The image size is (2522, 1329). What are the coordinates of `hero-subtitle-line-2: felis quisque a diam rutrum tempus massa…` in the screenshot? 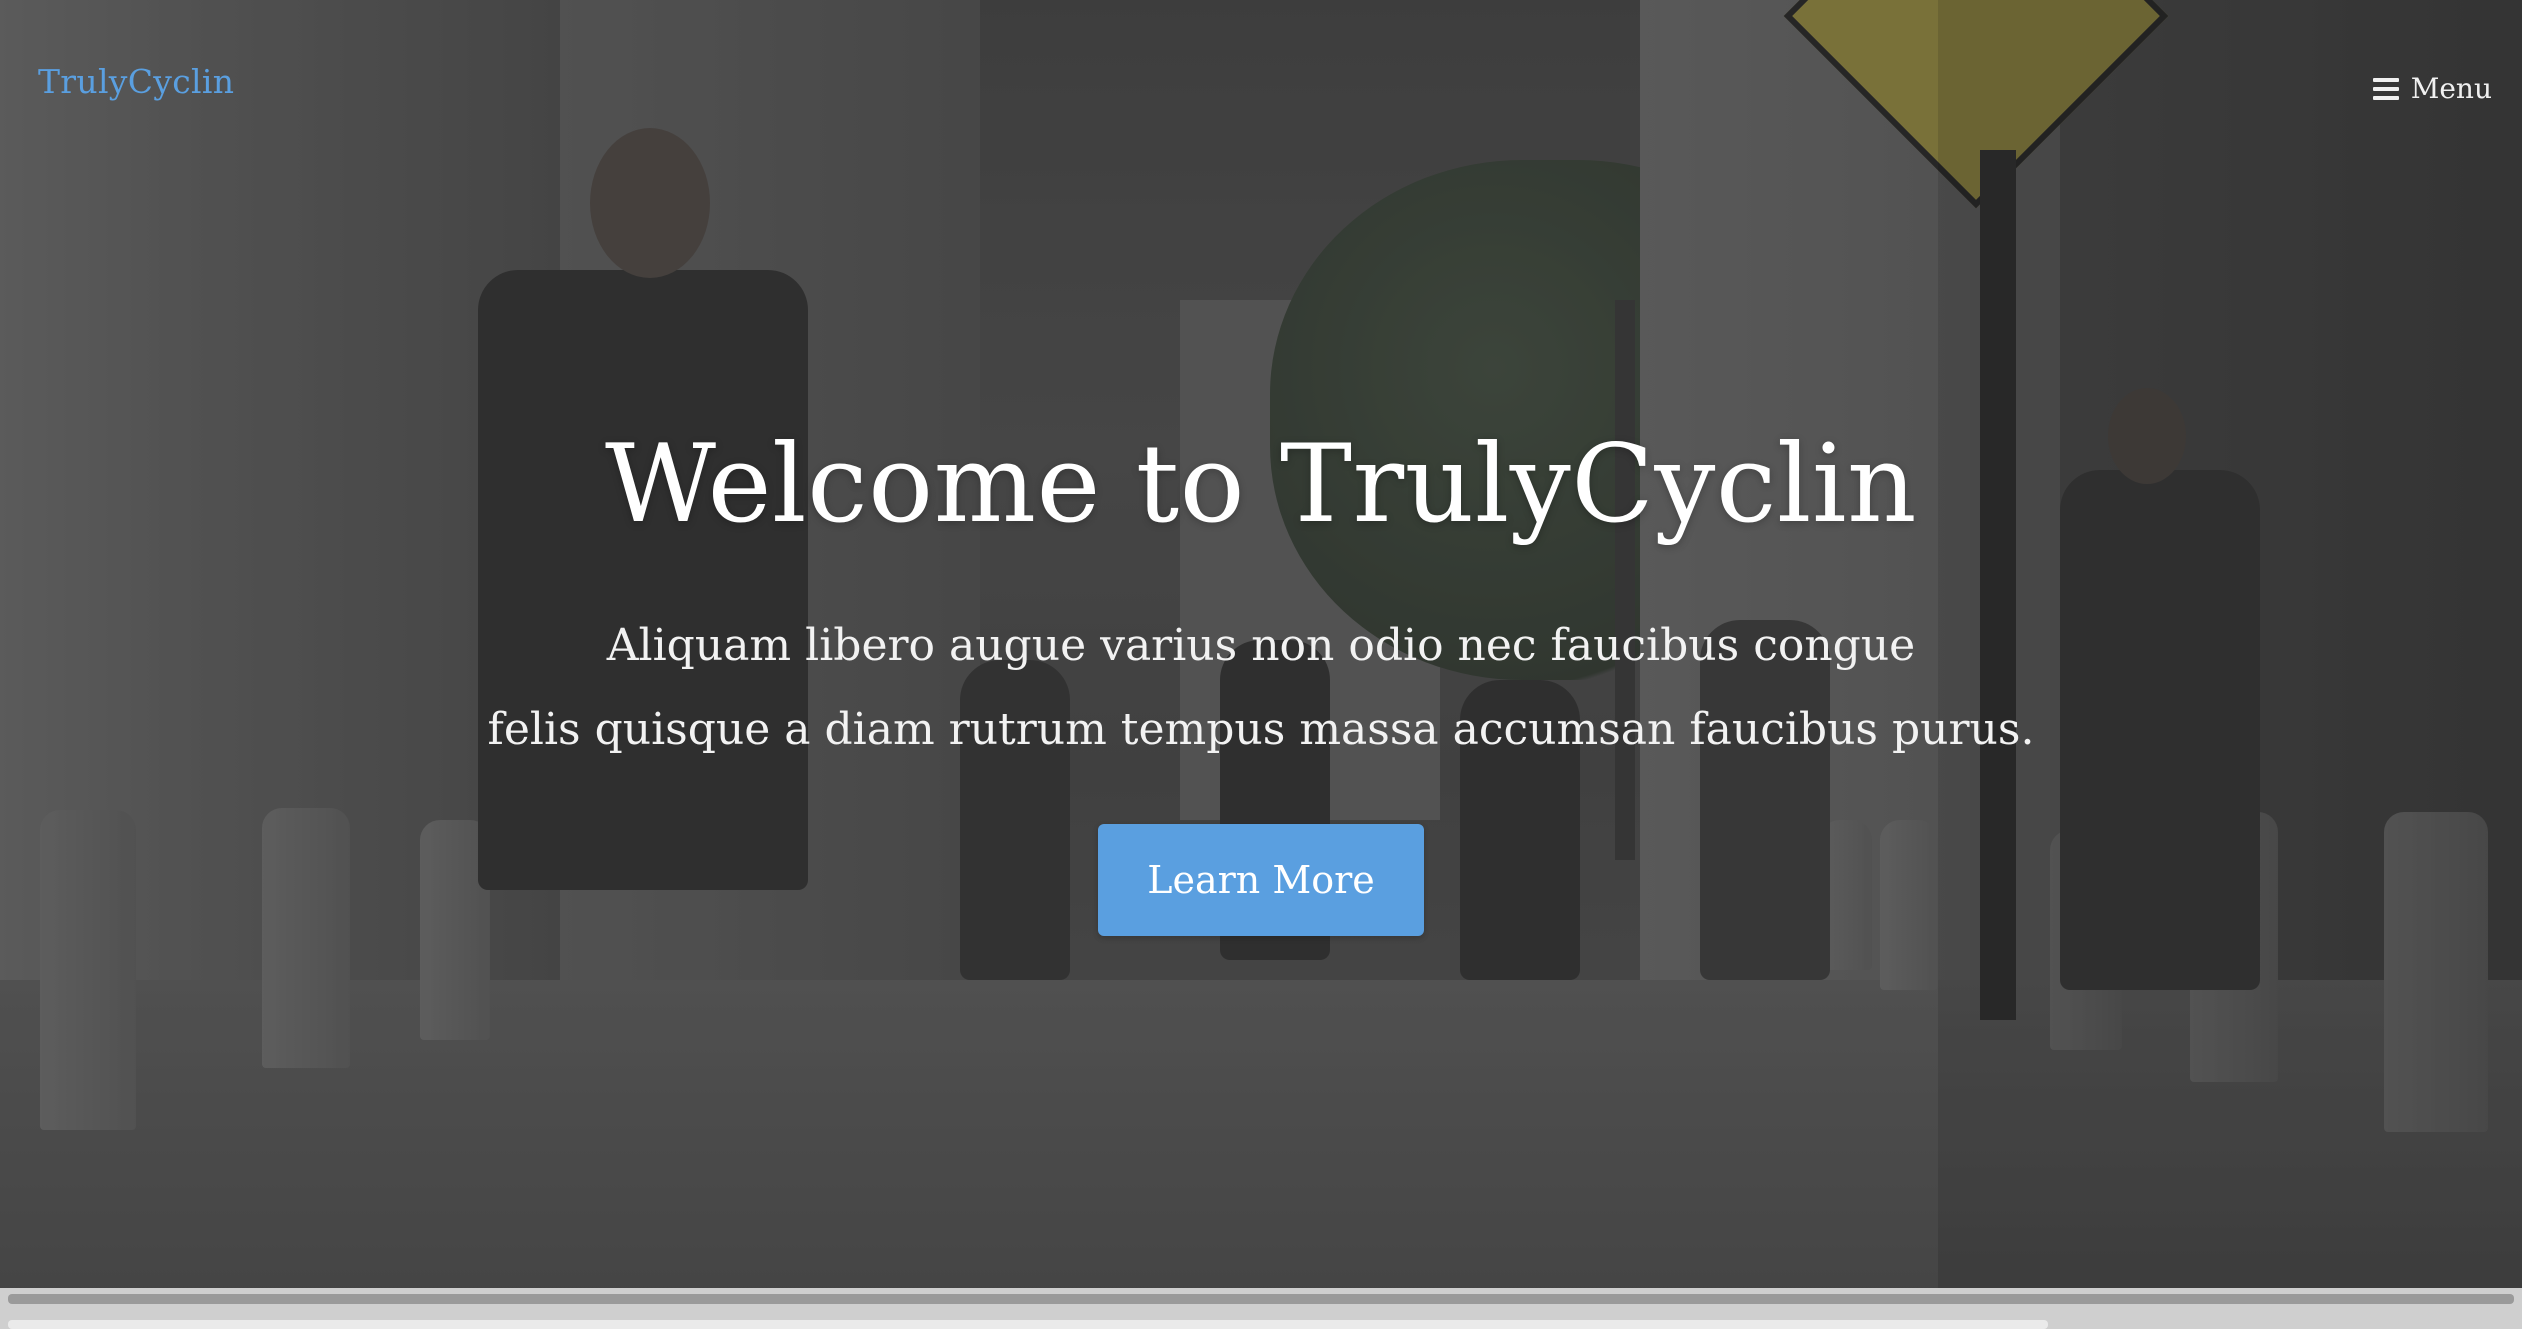 It's located at (1261, 729).